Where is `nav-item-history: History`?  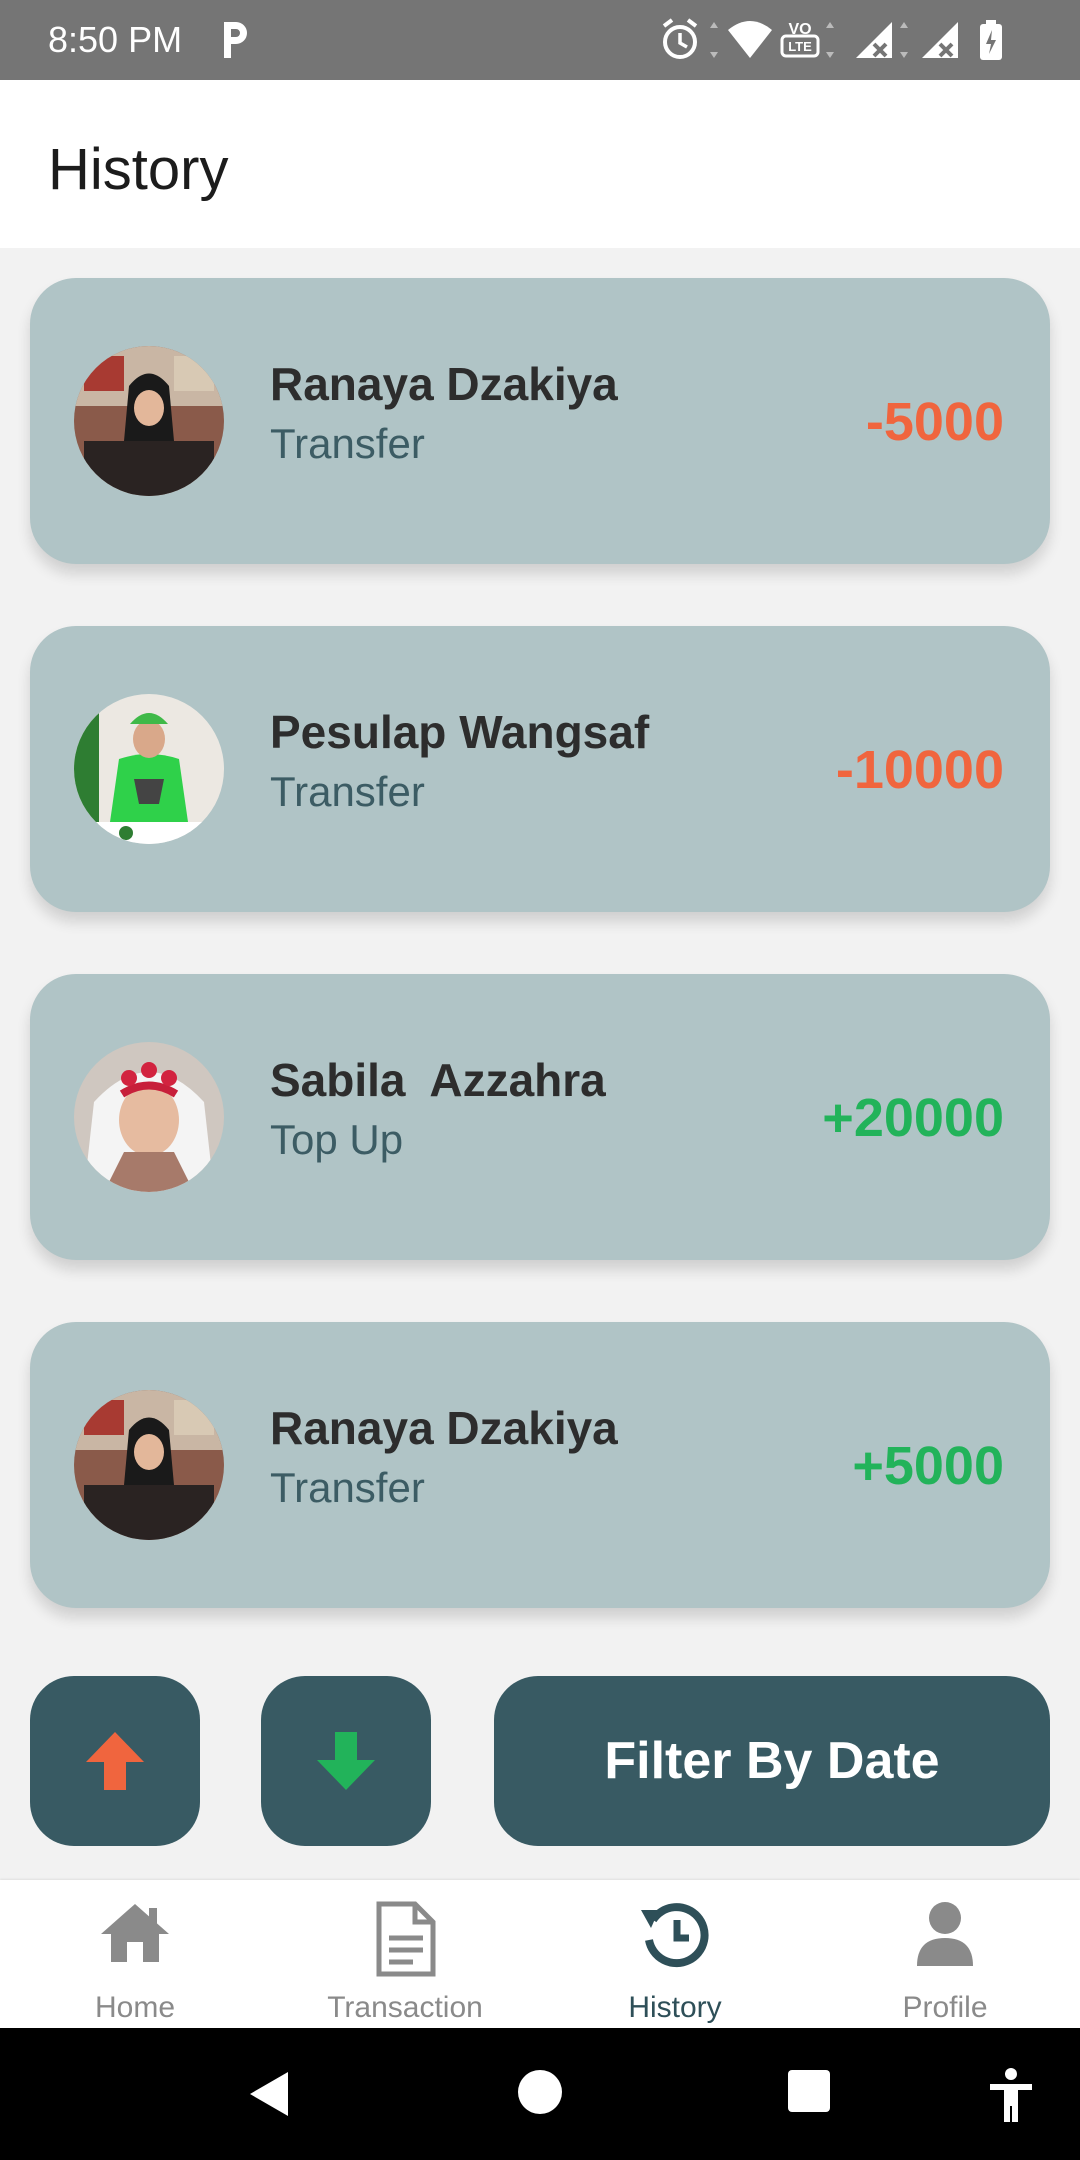 nav-item-history: History is located at coordinates (675, 1954).